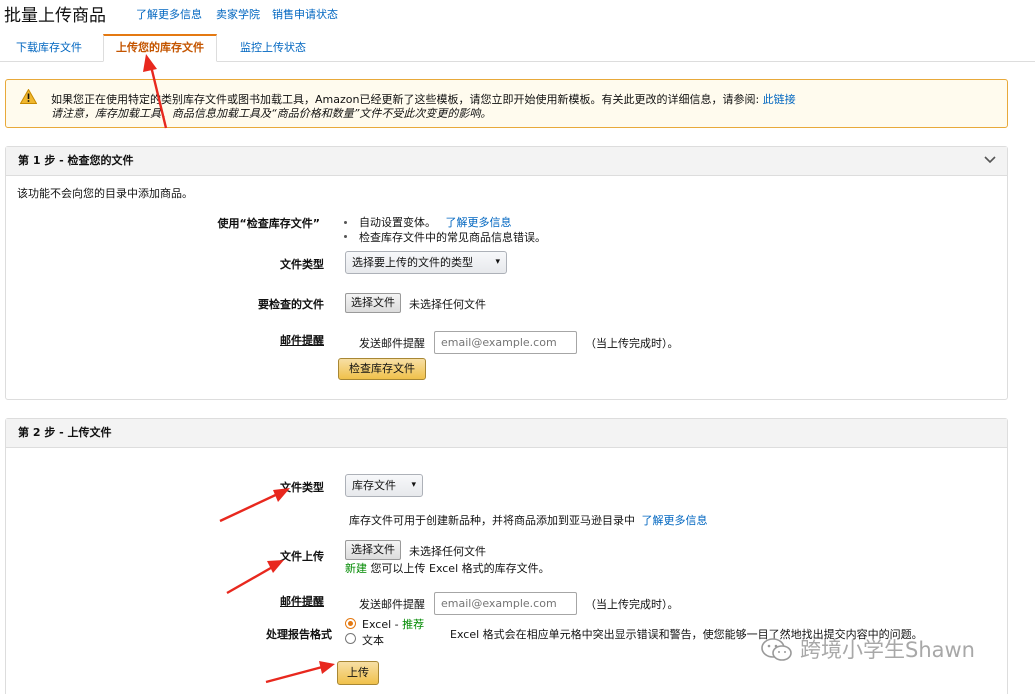 Image resolution: width=1035 pixels, height=694 pixels. I want to click on step2-file-type-value: 库存文件, so click(374, 485).